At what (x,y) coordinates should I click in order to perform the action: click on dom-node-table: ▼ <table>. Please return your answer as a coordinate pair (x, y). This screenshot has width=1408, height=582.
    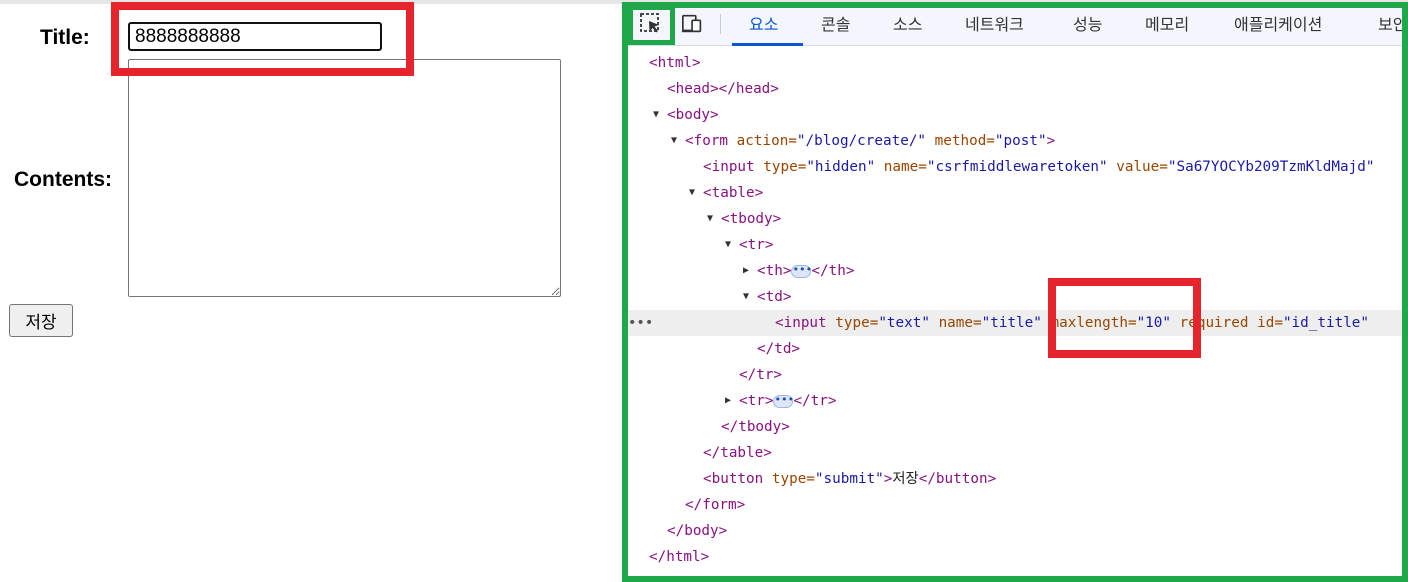
    Looking at the image, I should click on (692, 193).